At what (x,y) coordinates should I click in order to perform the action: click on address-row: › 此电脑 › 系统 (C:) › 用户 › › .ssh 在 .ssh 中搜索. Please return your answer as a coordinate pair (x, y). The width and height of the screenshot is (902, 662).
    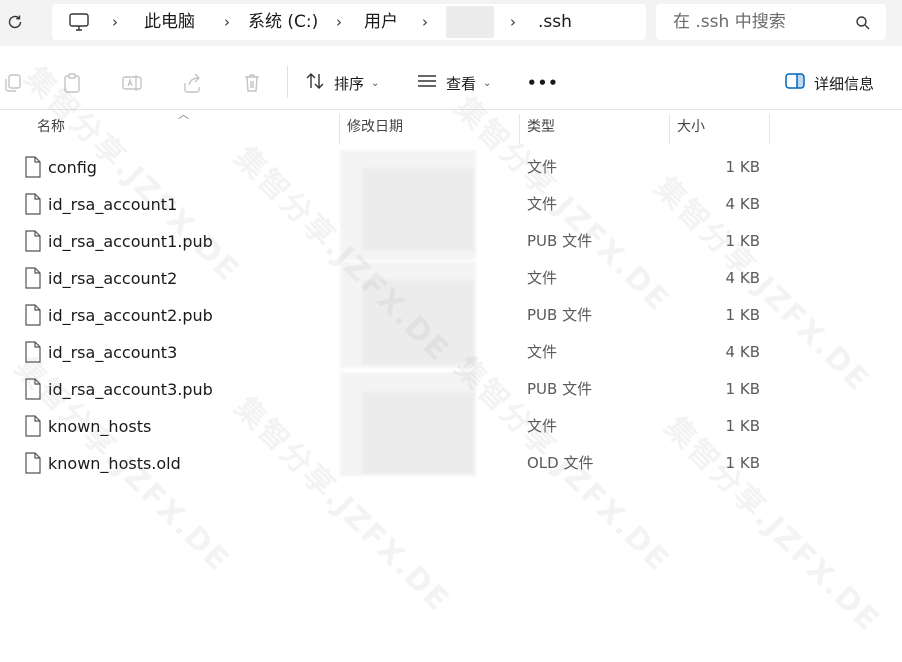
    Looking at the image, I should click on (451, 23).